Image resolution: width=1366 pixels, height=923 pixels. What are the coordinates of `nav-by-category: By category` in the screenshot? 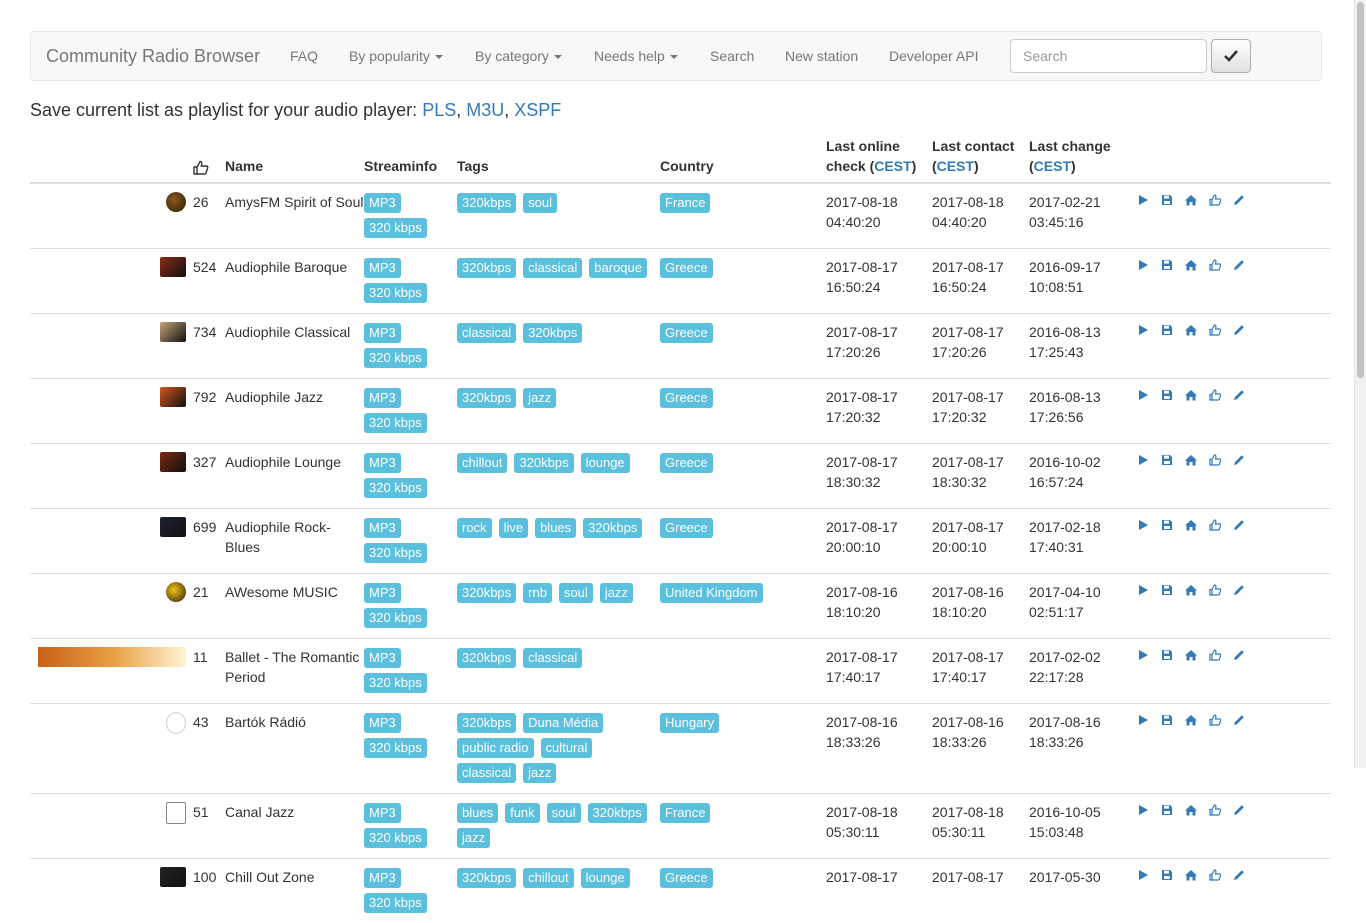 It's located at (518, 56).